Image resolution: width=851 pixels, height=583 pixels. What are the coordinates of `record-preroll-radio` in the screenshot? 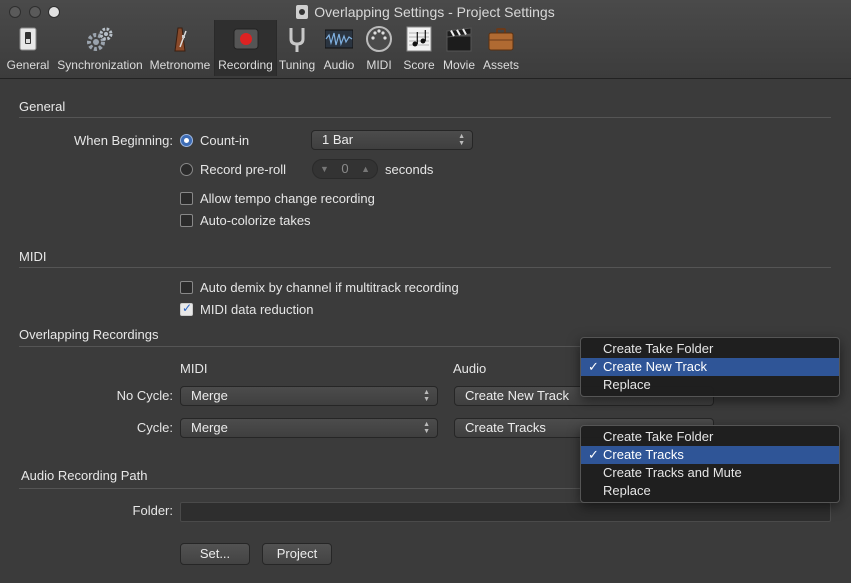 It's located at (186, 169).